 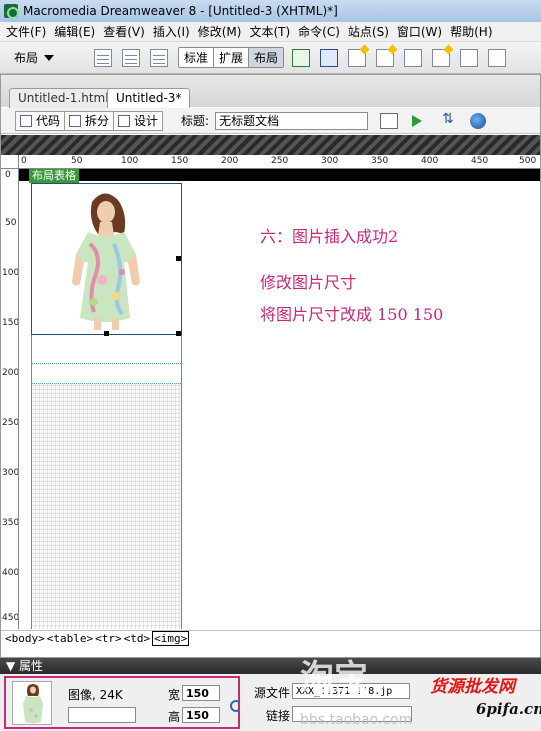 I want to click on document-toolbar: 代码 拆分 设计 标题:, so click(x=270, y=121).